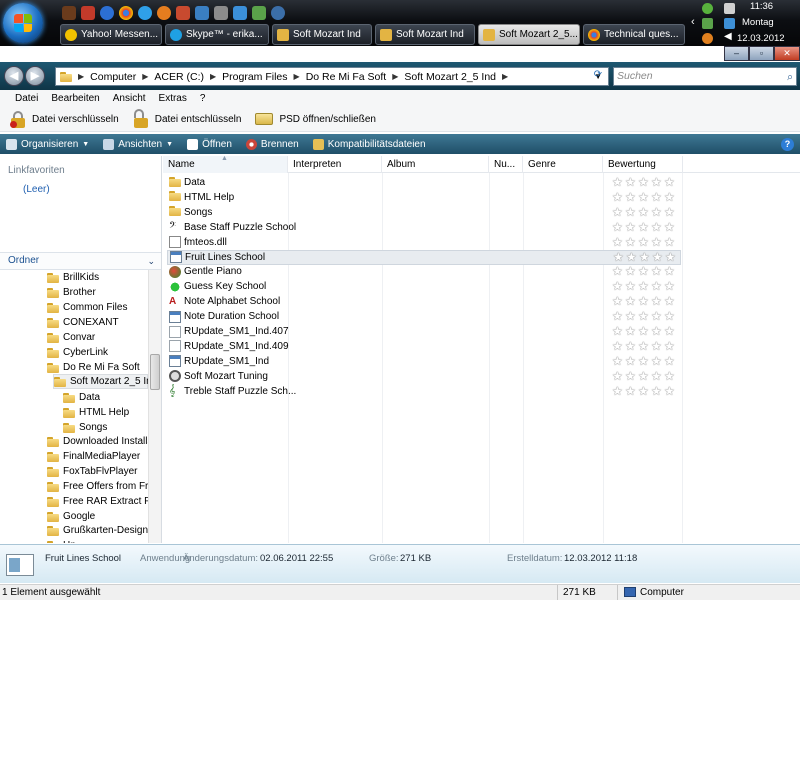 This screenshot has width=800, height=766. What do you see at coordinates (424, 391) in the screenshot?
I see `file-row: 𝄞 Treble Staff Puzzle Sch... ★ ★ ★ ★ ★` at bounding box center [424, 391].